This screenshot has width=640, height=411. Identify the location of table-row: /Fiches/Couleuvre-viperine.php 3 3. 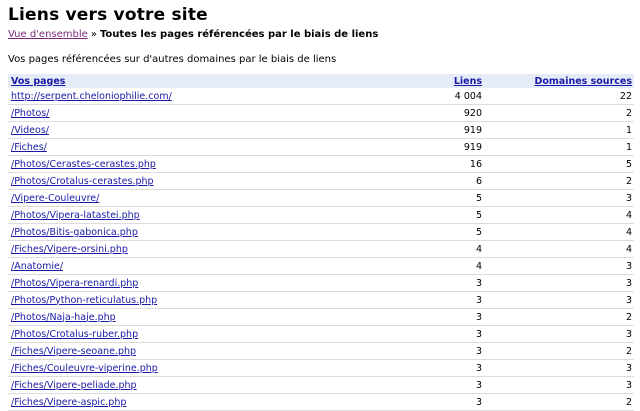
(321, 368).